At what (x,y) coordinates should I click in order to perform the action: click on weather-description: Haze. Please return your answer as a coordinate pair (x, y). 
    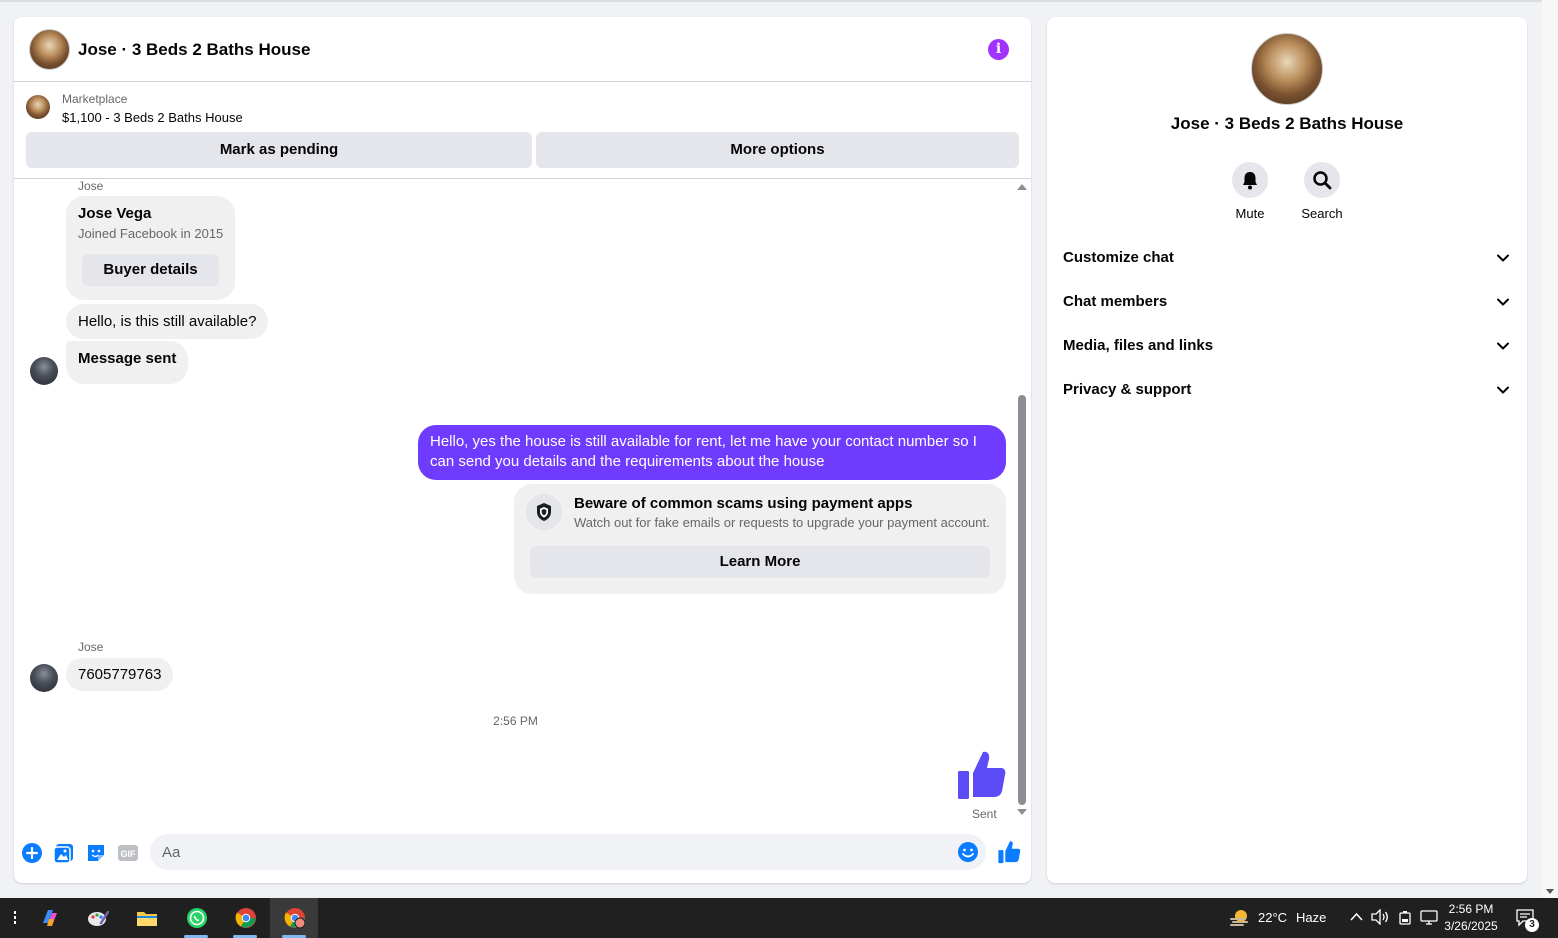
    Looking at the image, I should click on (1311, 917).